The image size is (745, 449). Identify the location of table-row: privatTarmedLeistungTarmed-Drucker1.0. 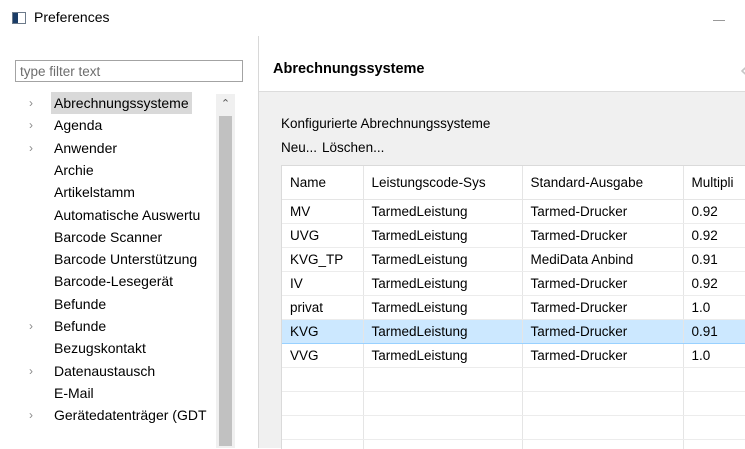
(513, 308).